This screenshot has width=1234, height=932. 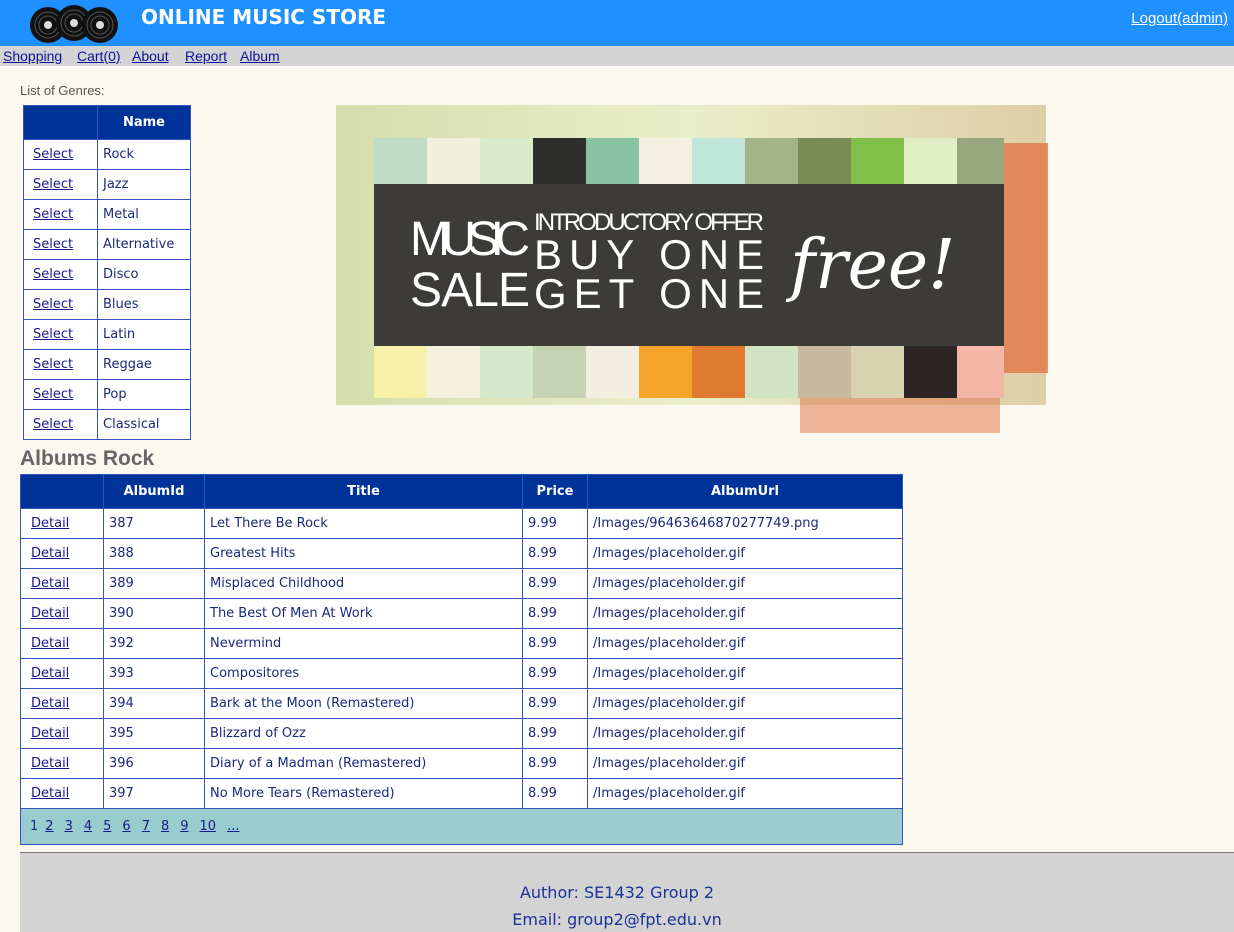 I want to click on pager-link: 6, so click(x=126, y=826).